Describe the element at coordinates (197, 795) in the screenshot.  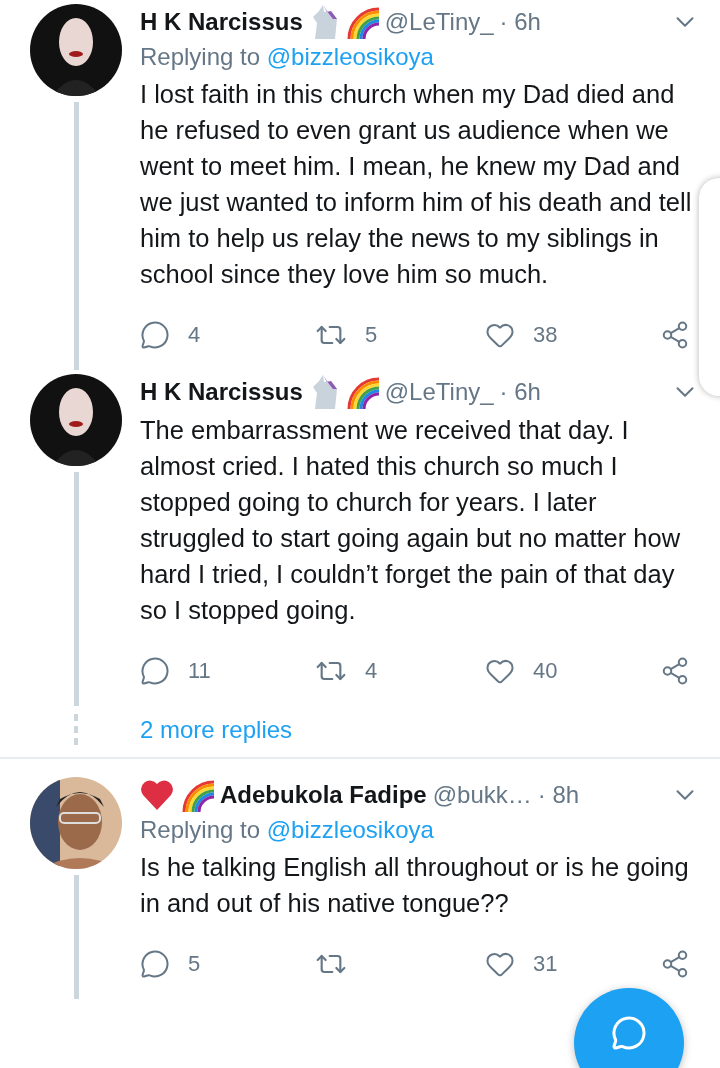
I see `rainbow-icon` at that location.